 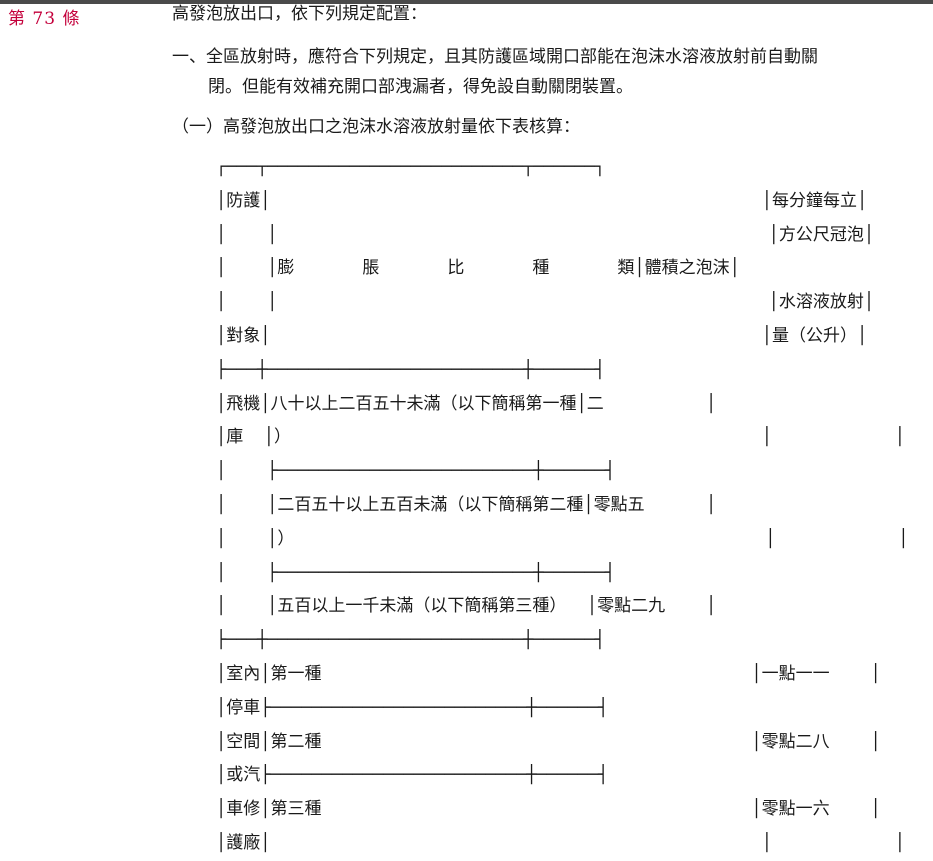 What do you see at coordinates (44, 16) in the screenshot?
I see `article-number: 第 73 條` at bounding box center [44, 16].